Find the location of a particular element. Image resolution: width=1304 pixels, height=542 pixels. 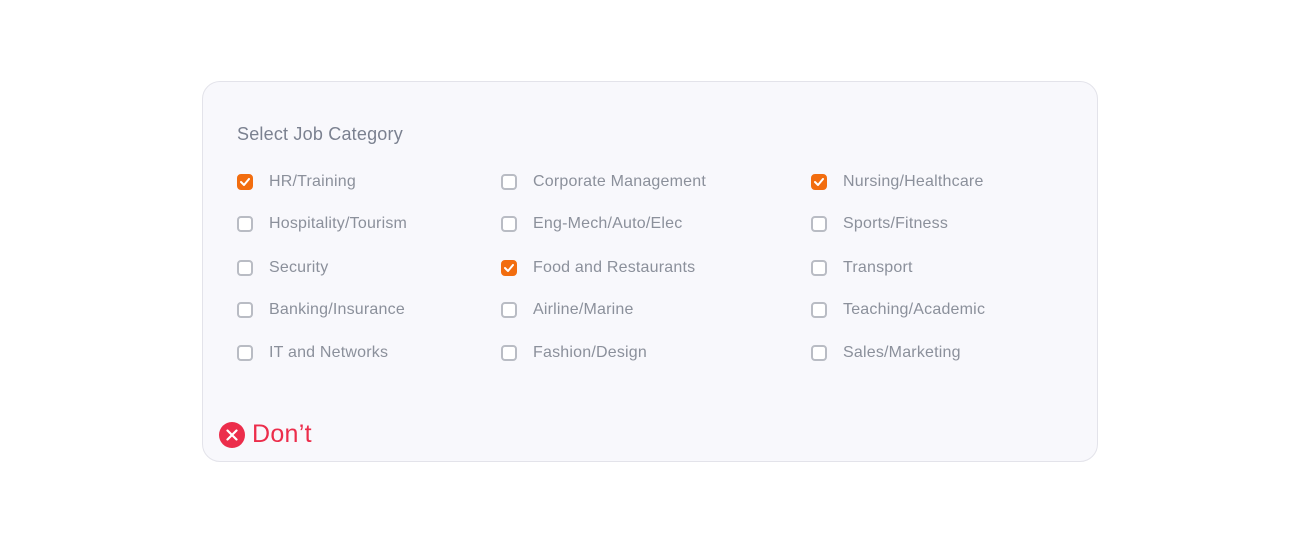

checkbox-sports-fitness is located at coordinates (819, 224).